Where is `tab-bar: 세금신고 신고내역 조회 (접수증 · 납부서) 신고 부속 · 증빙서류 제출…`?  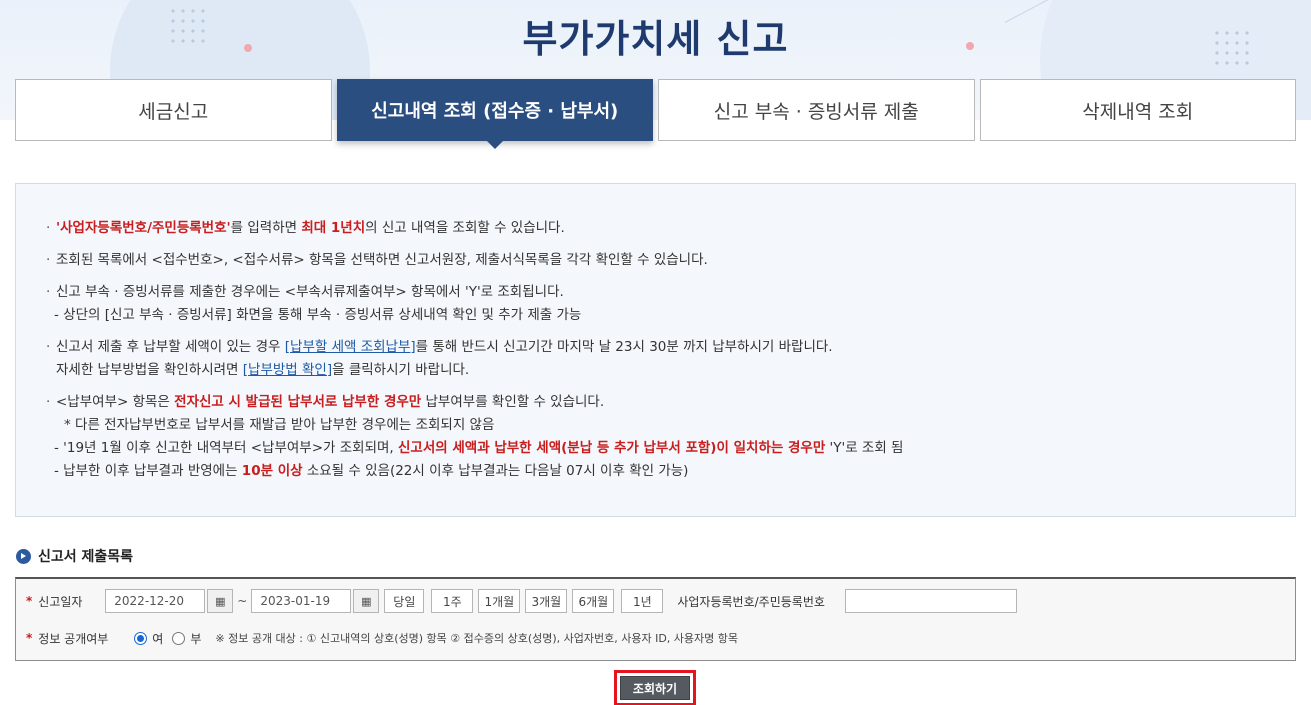 tab-bar: 세금신고 신고내역 조회 (접수증 · 납부서) 신고 부속 · 증빙서류 제출… is located at coordinates (655, 114).